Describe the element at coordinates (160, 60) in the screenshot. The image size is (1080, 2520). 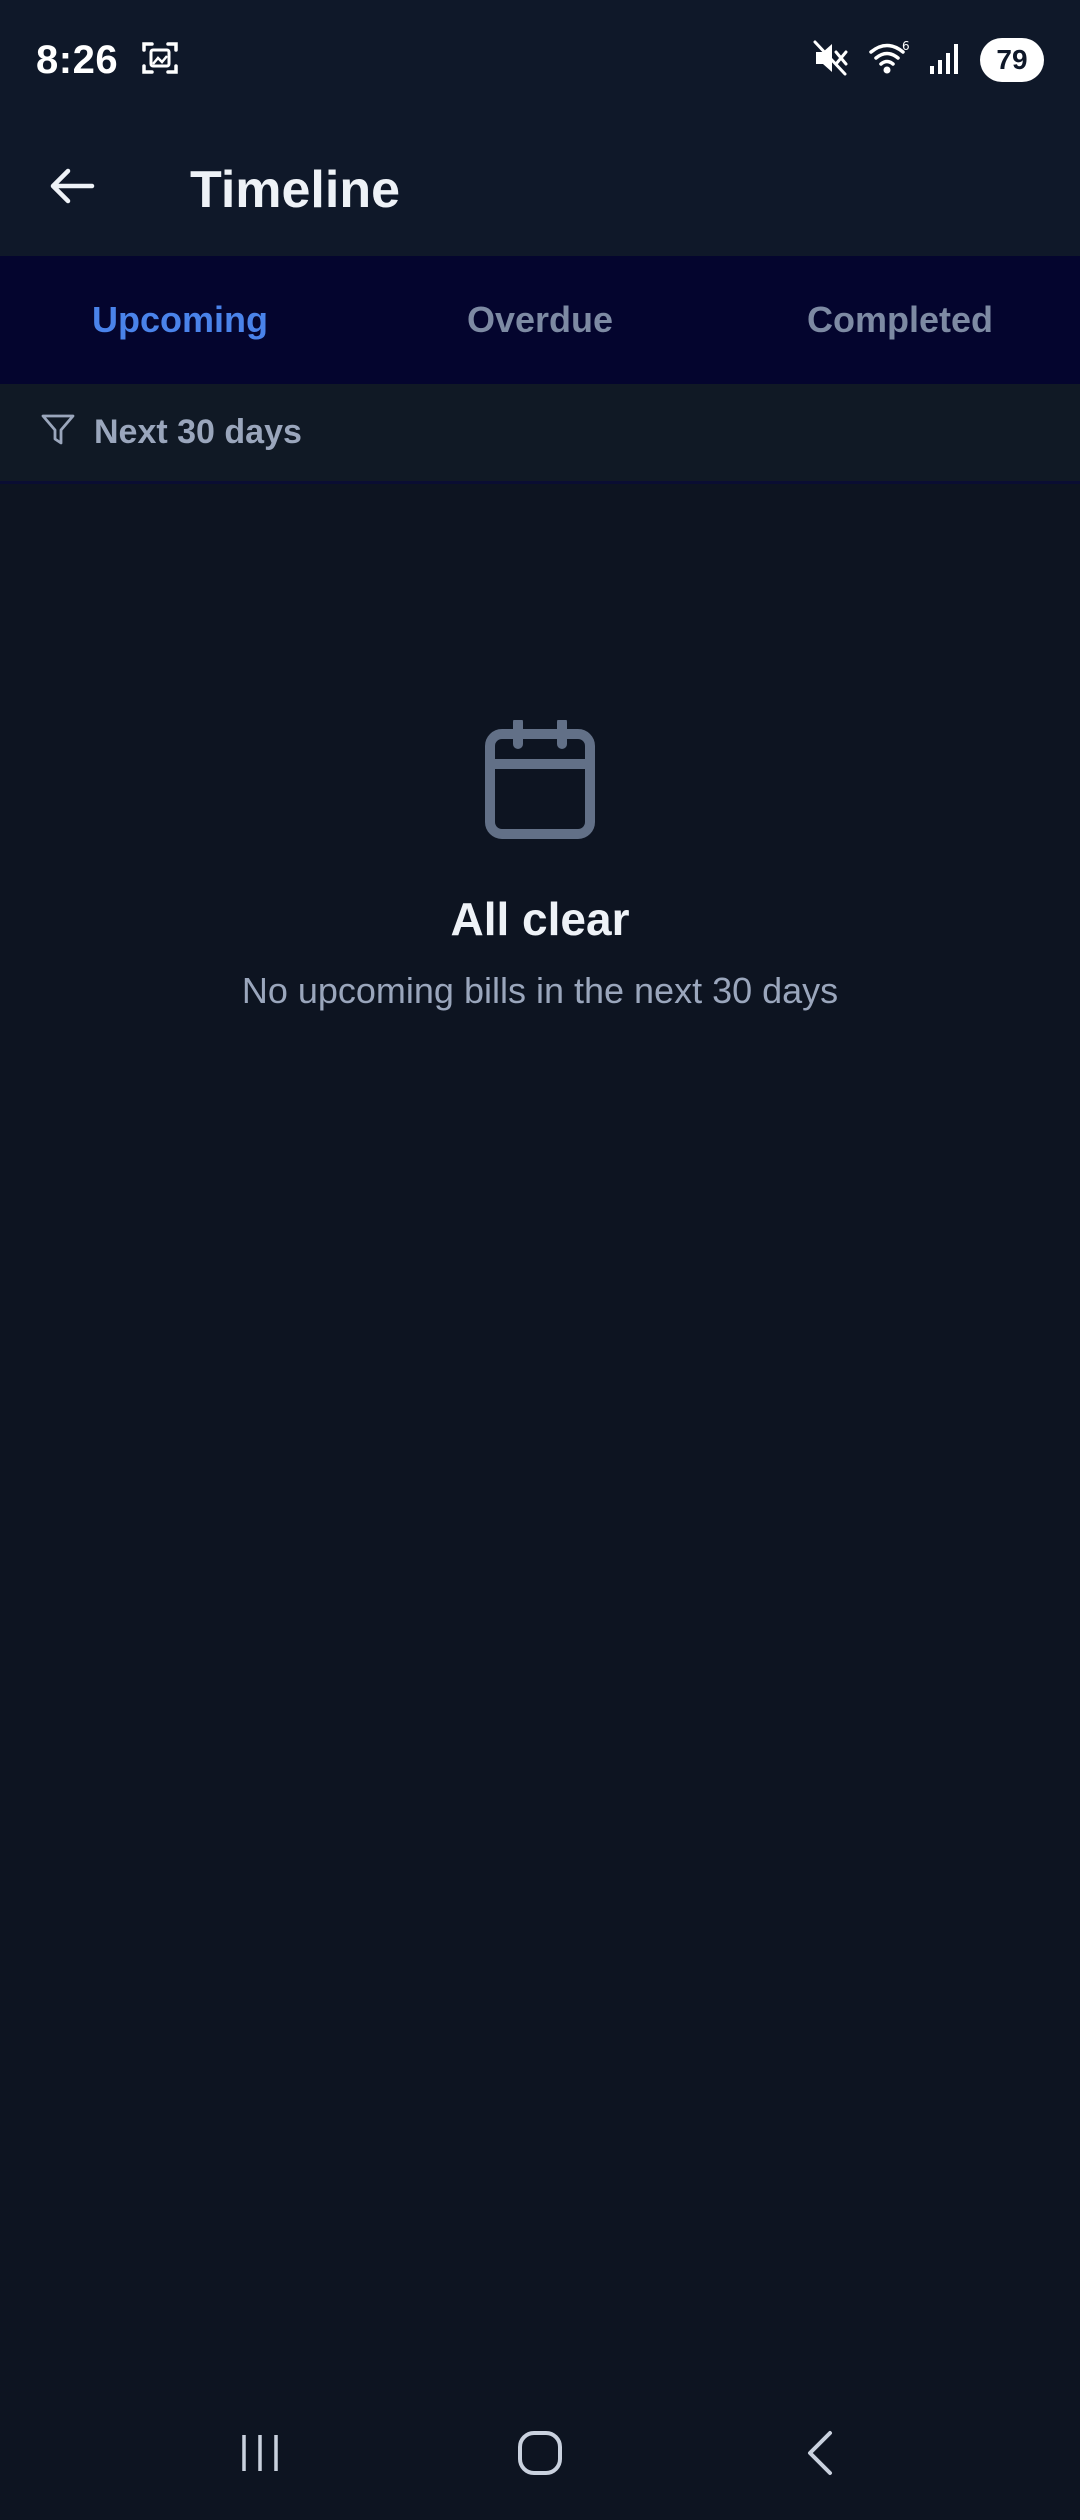
I see `screenshot-icon` at that location.